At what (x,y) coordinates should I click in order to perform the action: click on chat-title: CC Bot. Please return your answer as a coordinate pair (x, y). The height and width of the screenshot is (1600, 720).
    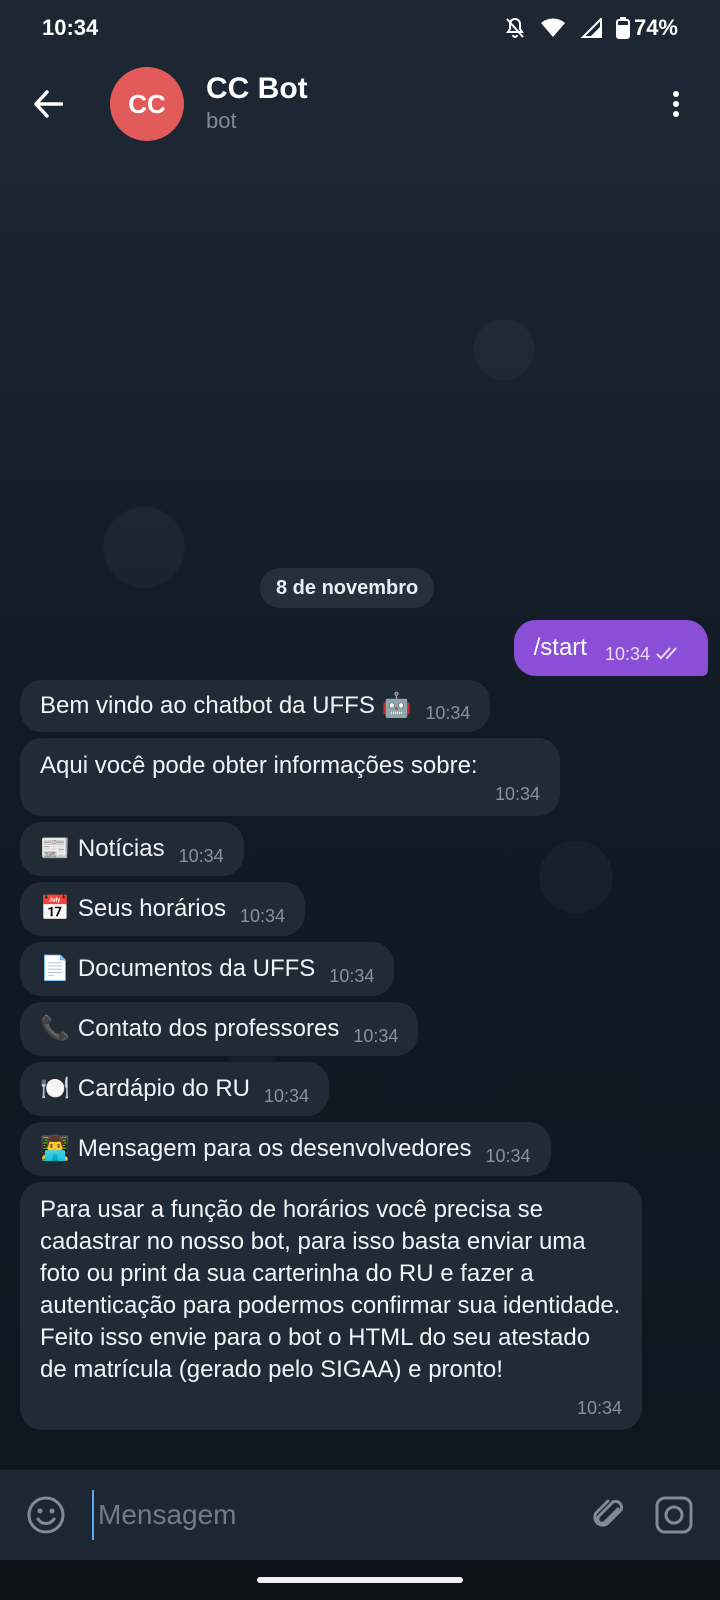
    Looking at the image, I should click on (257, 88).